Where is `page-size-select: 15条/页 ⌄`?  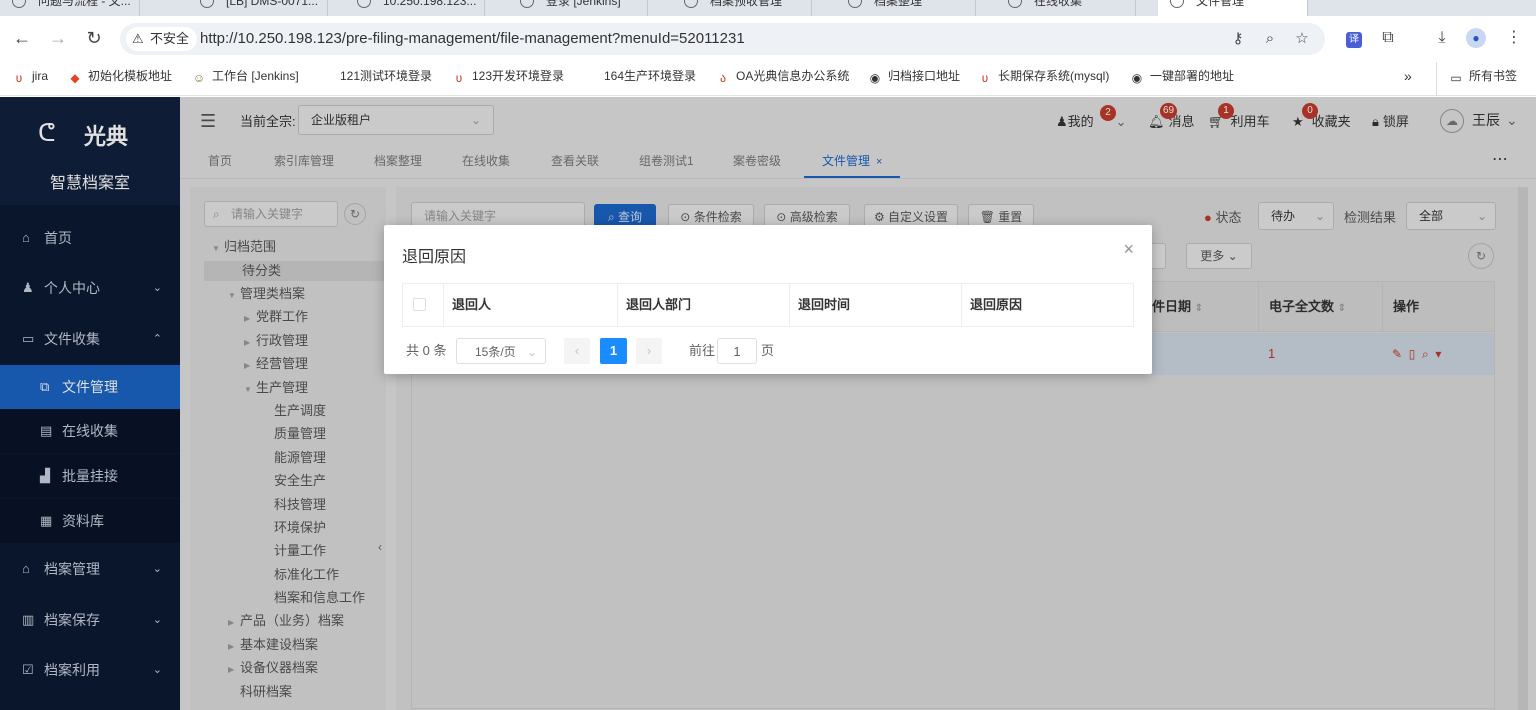 page-size-select: 15条/页 ⌄ is located at coordinates (501, 351).